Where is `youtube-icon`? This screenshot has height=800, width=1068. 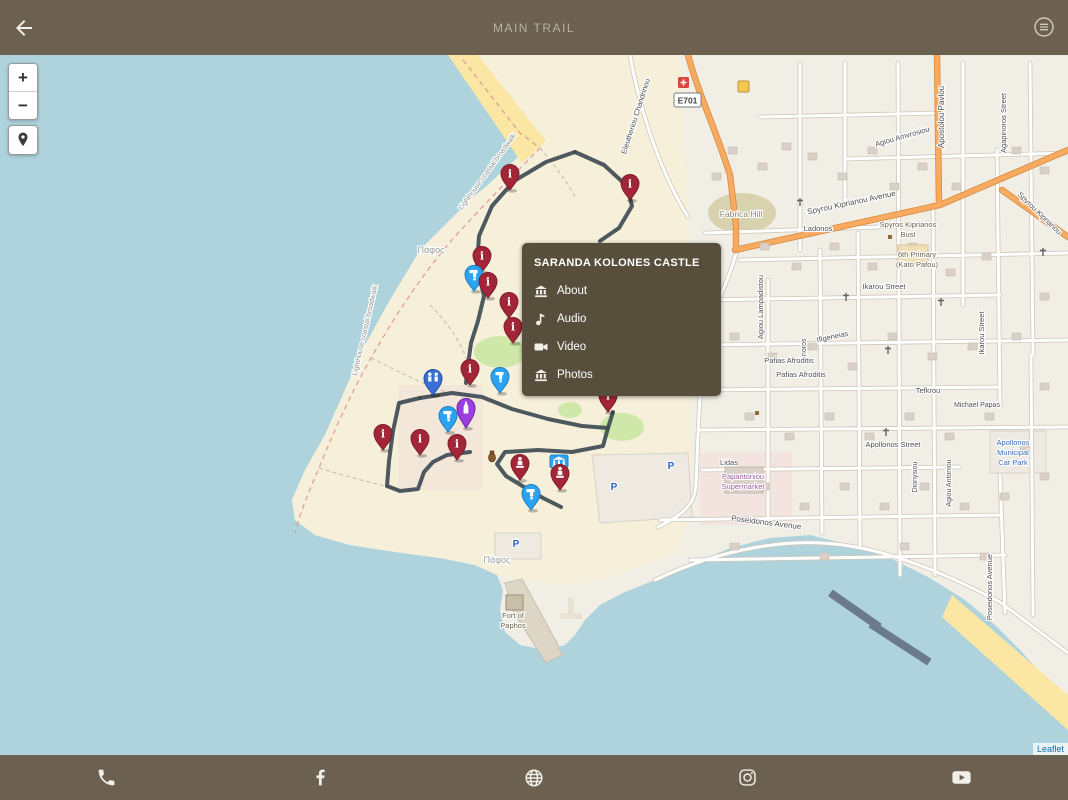 youtube-icon is located at coordinates (961, 777).